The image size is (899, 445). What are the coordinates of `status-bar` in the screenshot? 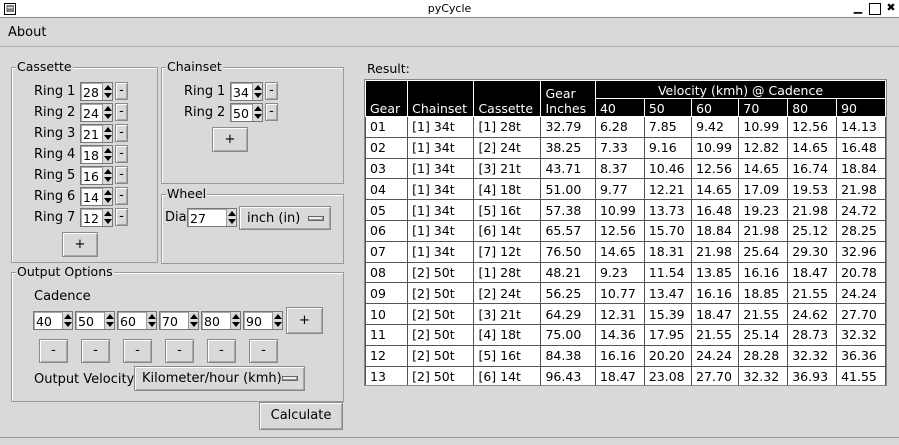 It's located at (449, 441).